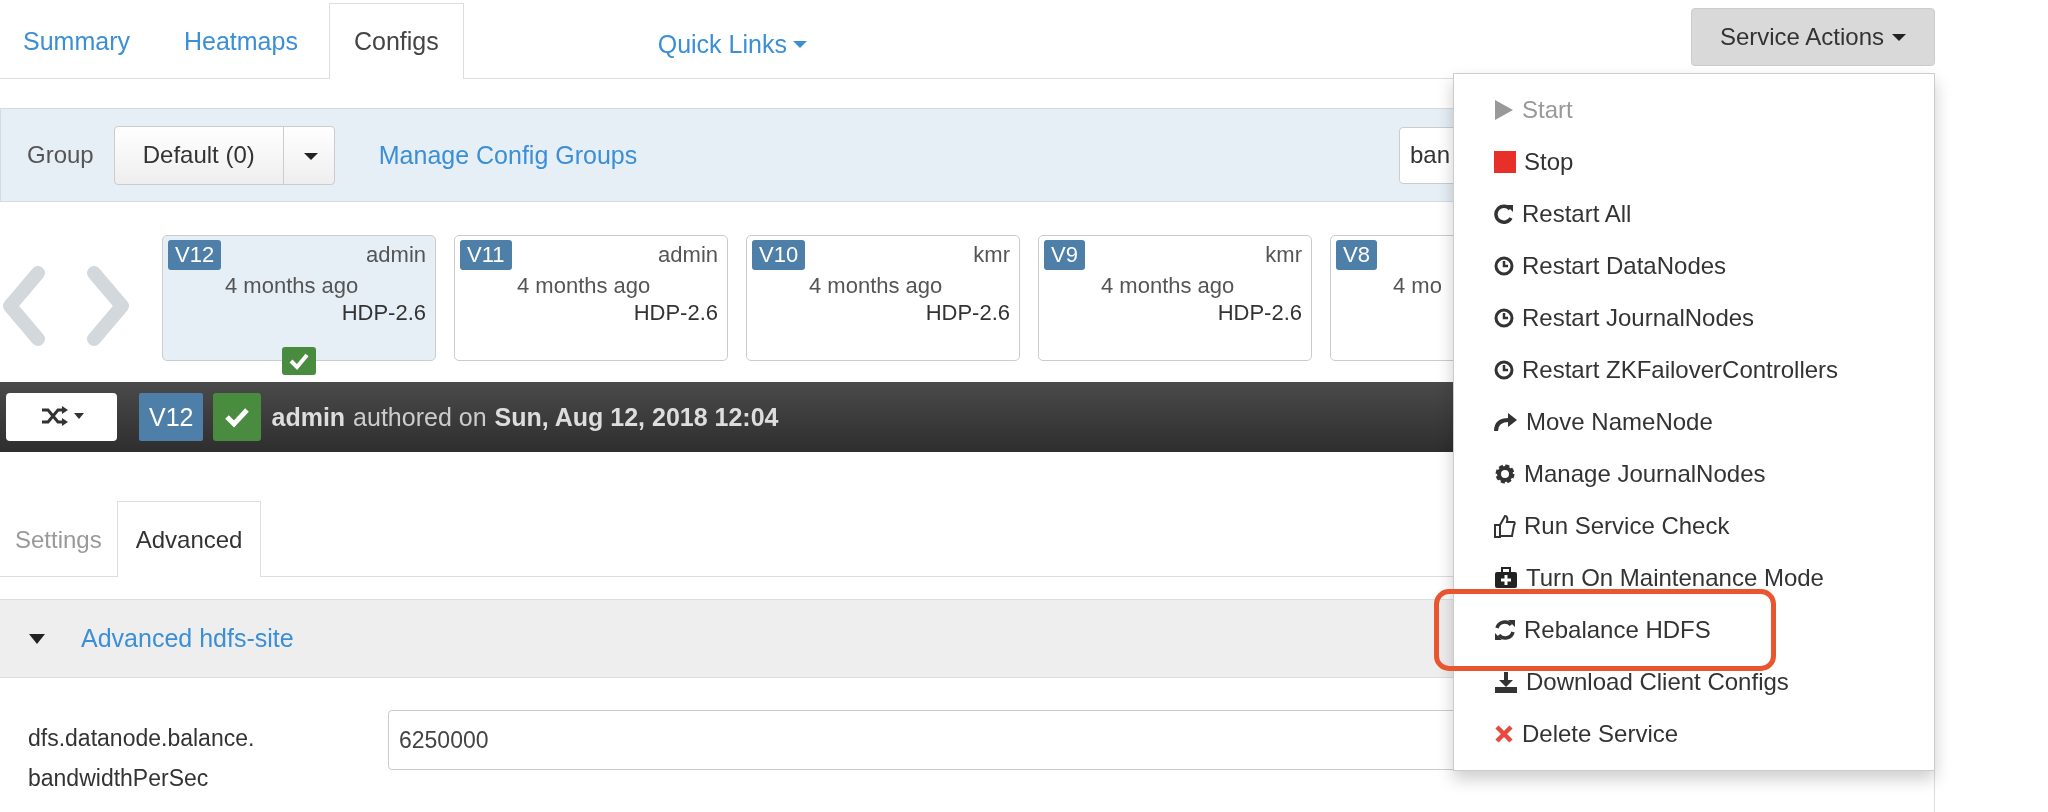 The image size is (2048, 812). I want to click on menu-item: Restart ZKFailoverControllers, so click(1646, 370).